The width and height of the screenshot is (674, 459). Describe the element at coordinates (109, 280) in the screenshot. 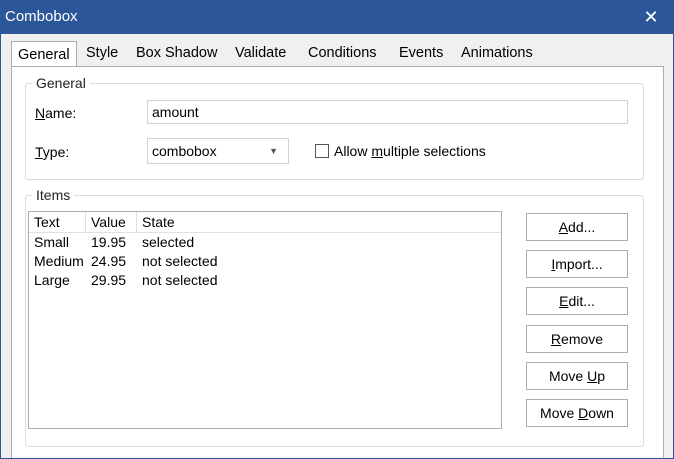

I see `item-value: 29.95` at that location.